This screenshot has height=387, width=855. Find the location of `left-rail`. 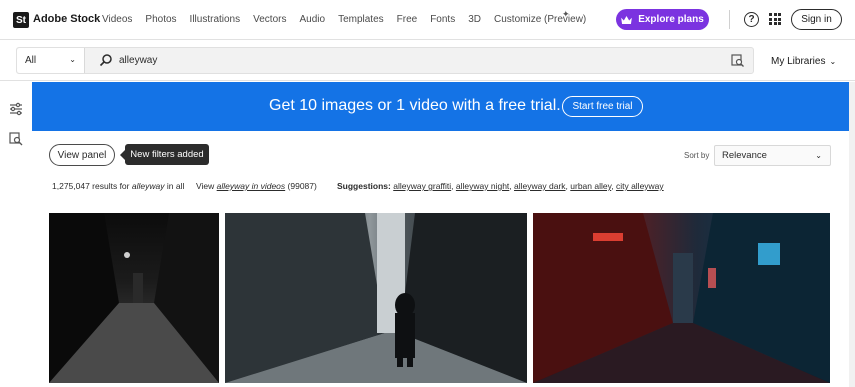

left-rail is located at coordinates (16, 234).